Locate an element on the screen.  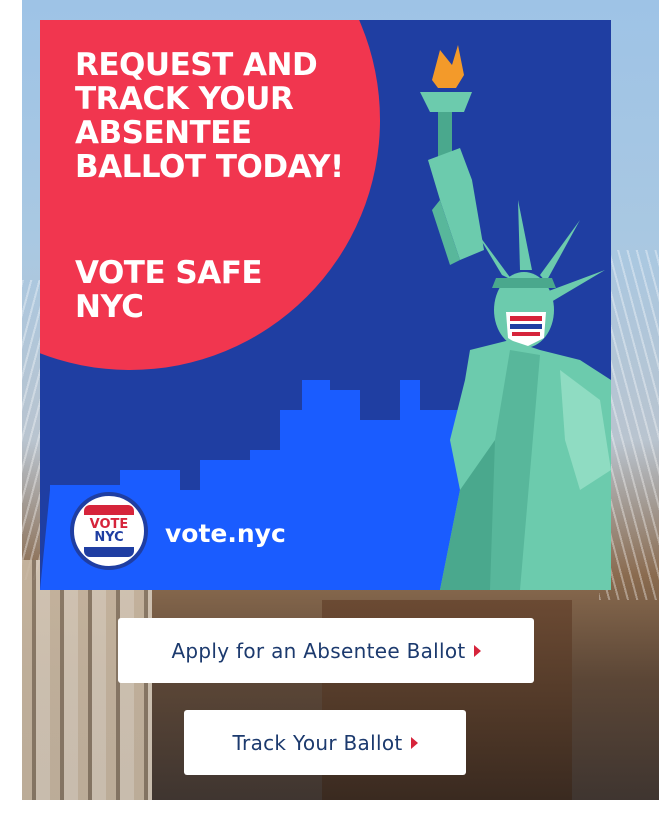
apply-button-label: Apply for an Absentee Ballot is located at coordinates (318, 650).